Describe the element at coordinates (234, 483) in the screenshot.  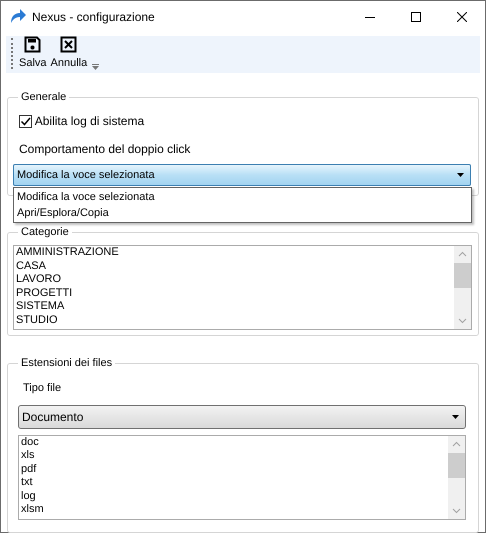
I see `list-item: txt` at that location.